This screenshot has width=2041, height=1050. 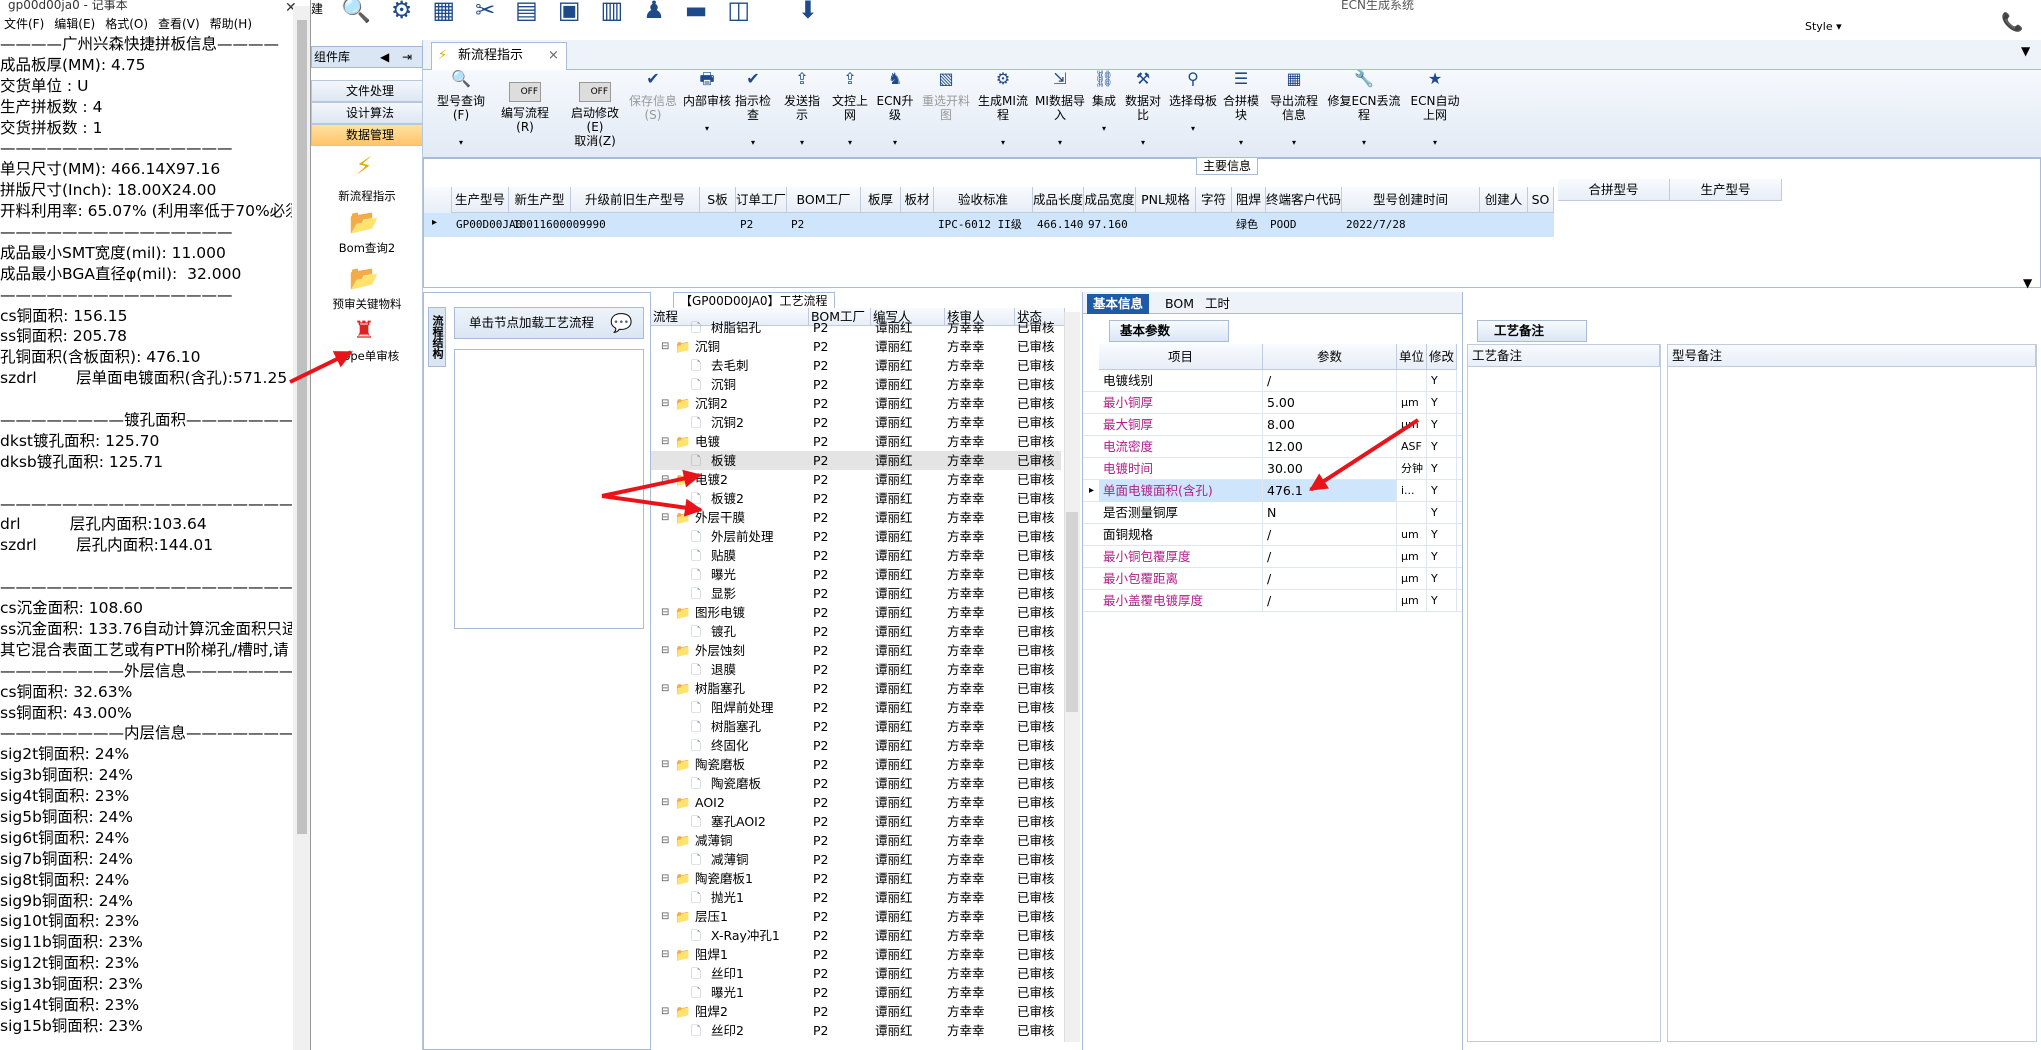 I want to click on param-row: 最小铜厚 5.00 μm Y, so click(x=1273, y=403).